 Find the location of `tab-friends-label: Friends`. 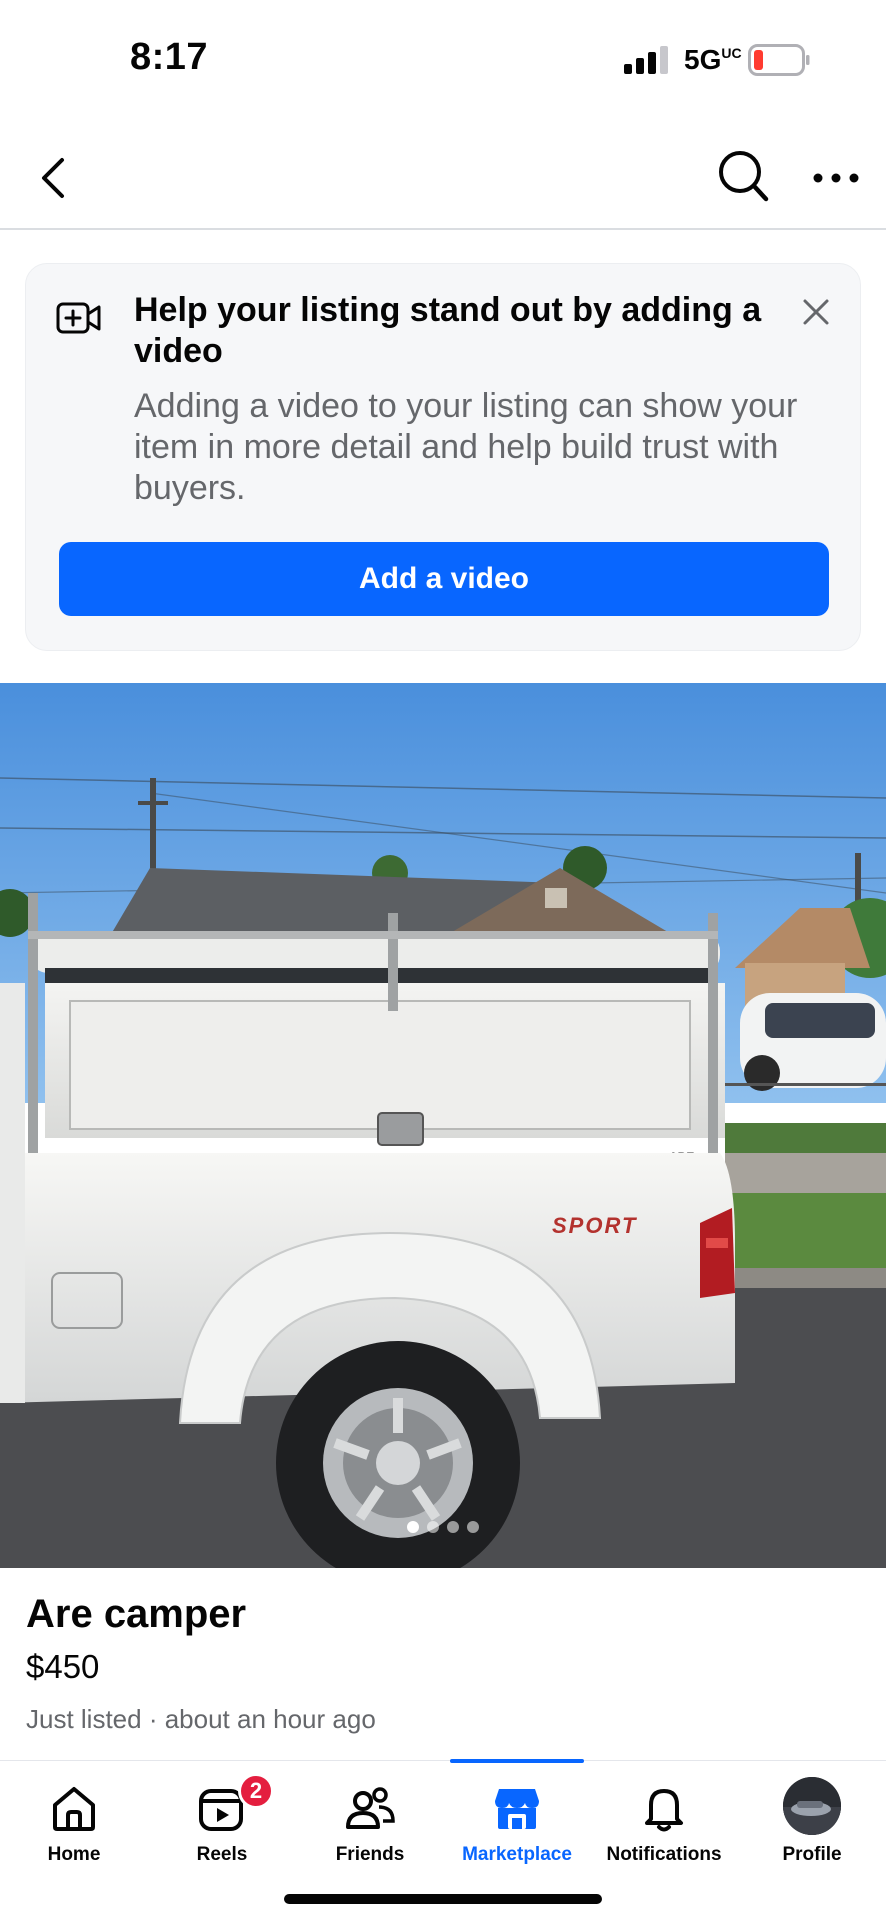

tab-friends-label: Friends is located at coordinates (370, 1854).